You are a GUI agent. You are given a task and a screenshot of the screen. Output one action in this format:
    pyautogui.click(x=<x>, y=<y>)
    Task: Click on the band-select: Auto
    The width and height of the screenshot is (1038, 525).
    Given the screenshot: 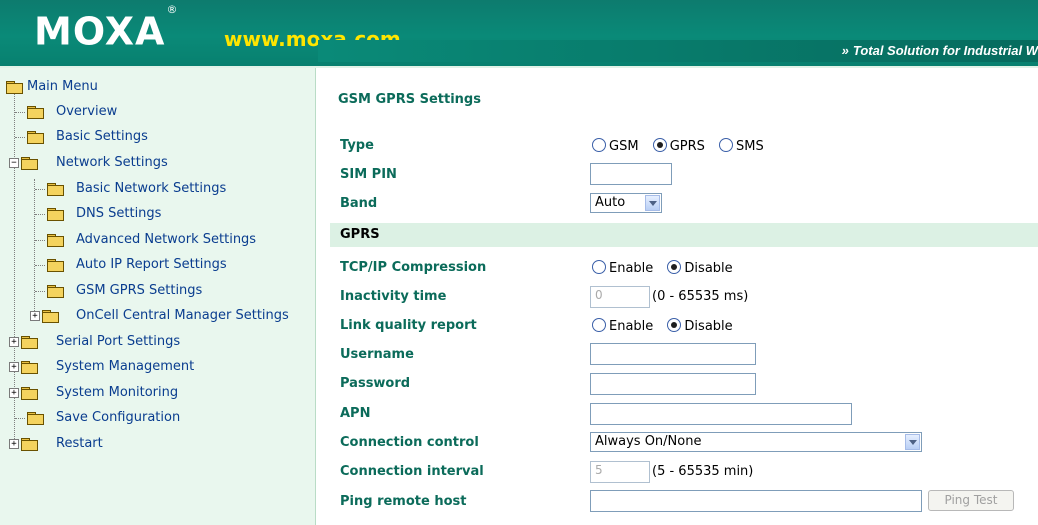 What is the action you would take?
    pyautogui.click(x=626, y=203)
    